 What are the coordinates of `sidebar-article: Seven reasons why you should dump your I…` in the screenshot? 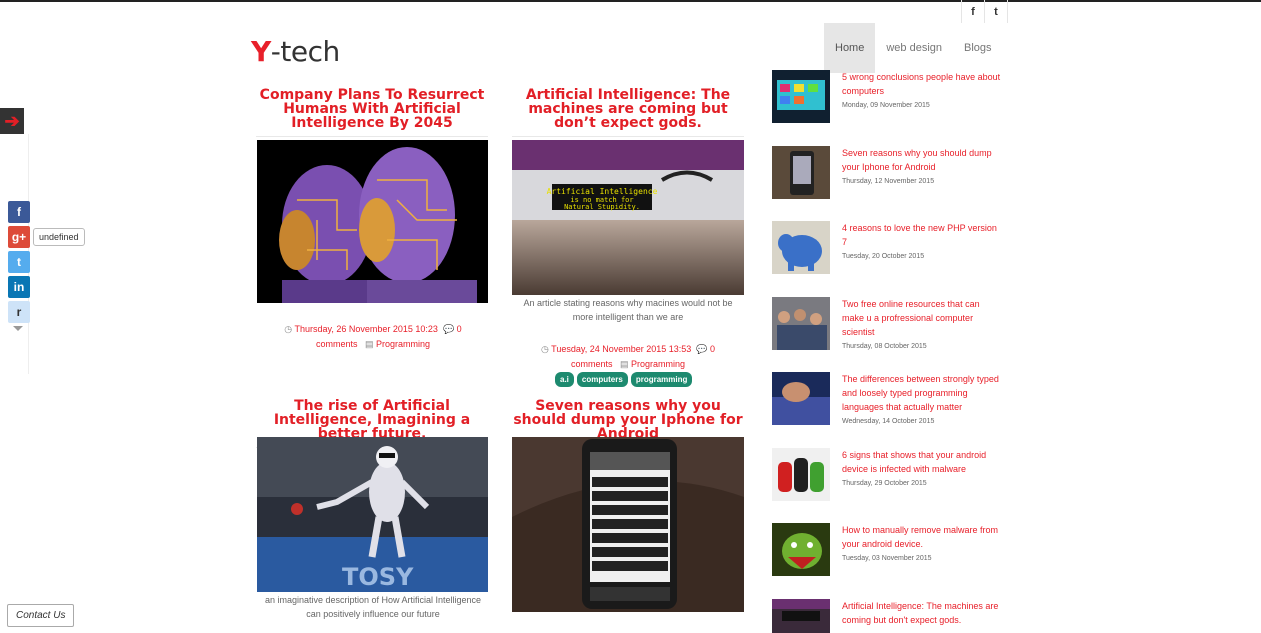 It's located at (887, 173).